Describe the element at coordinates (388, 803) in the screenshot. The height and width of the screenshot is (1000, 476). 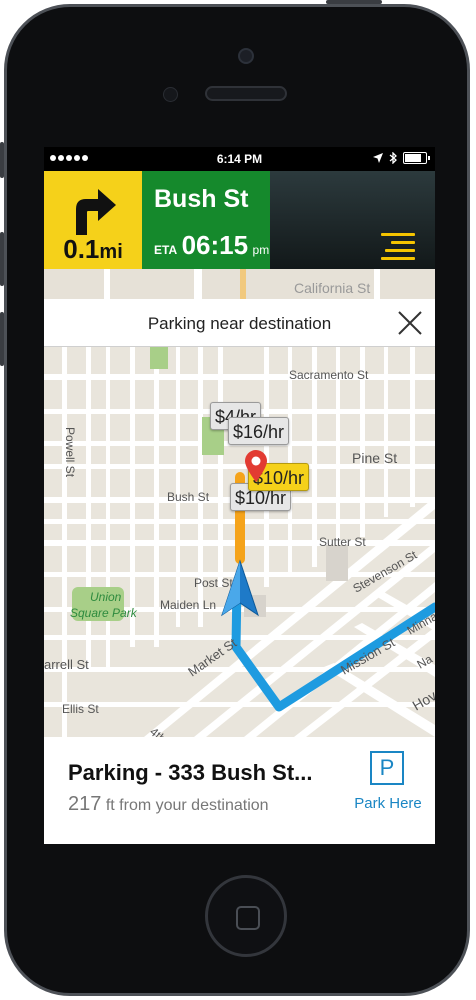
I see `park-here-button: Park Here` at that location.